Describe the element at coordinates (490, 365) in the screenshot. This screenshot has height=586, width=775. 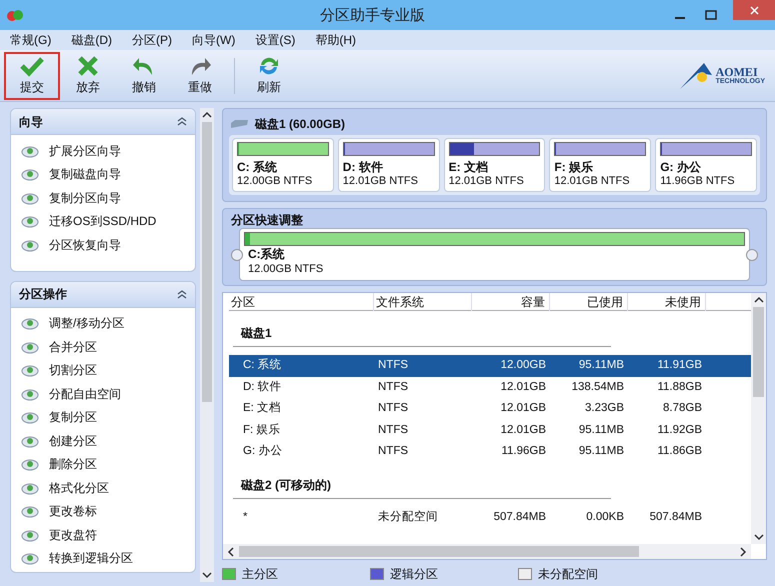
I see `table-row: C: 系统 NTFS 12.00GB 95.11MB 11.91GB` at that location.